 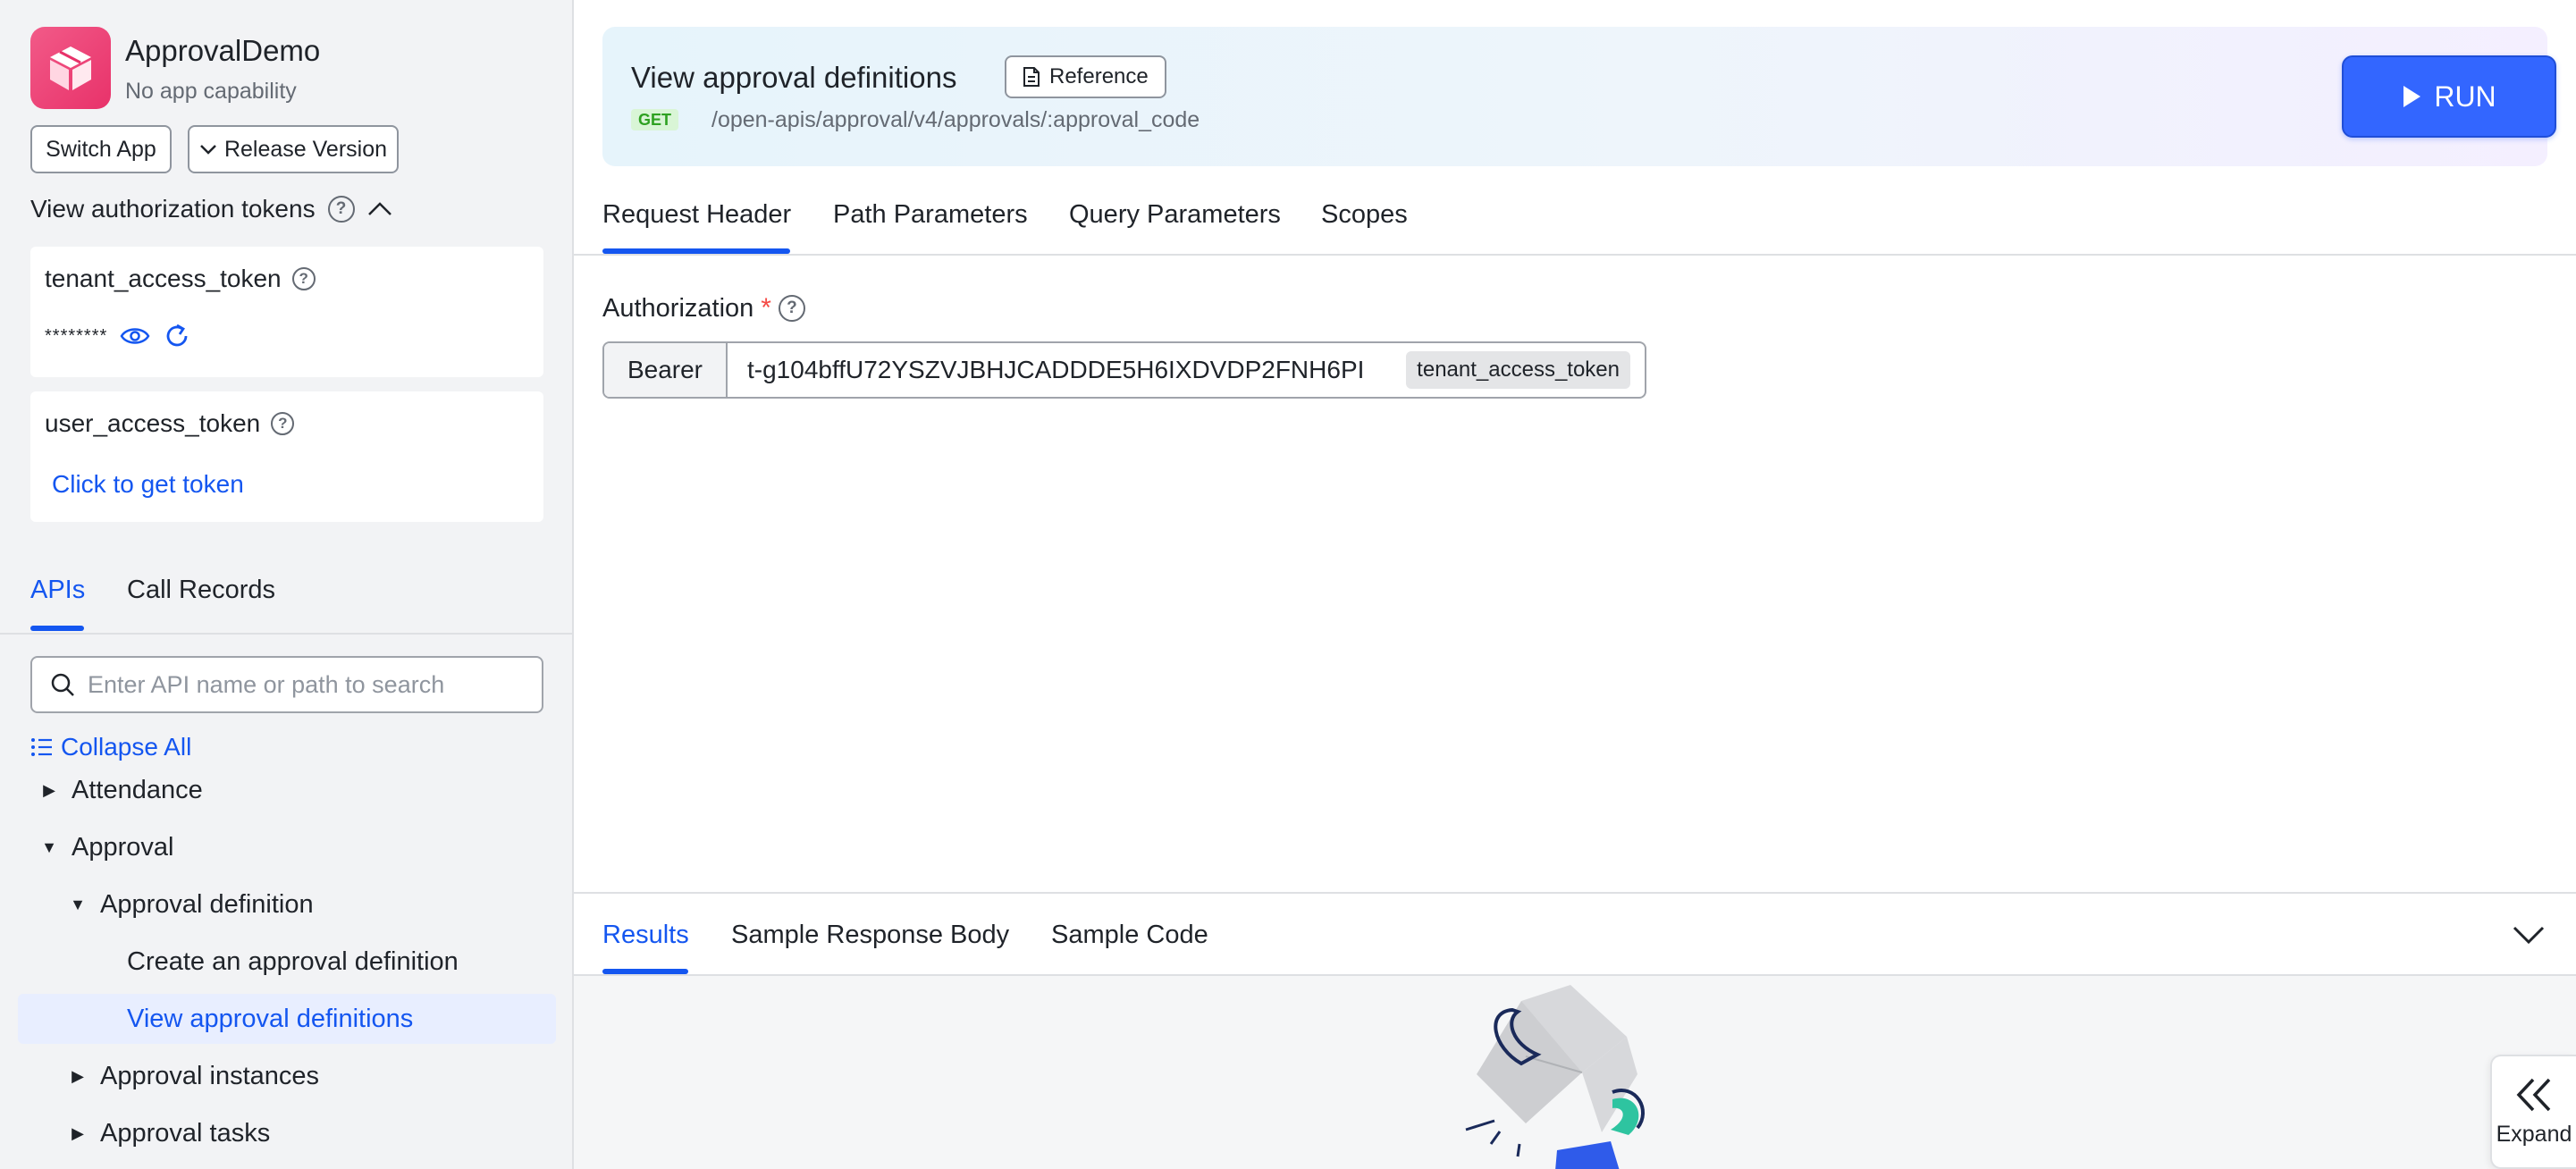 I want to click on list-icon, so click(x=42, y=747).